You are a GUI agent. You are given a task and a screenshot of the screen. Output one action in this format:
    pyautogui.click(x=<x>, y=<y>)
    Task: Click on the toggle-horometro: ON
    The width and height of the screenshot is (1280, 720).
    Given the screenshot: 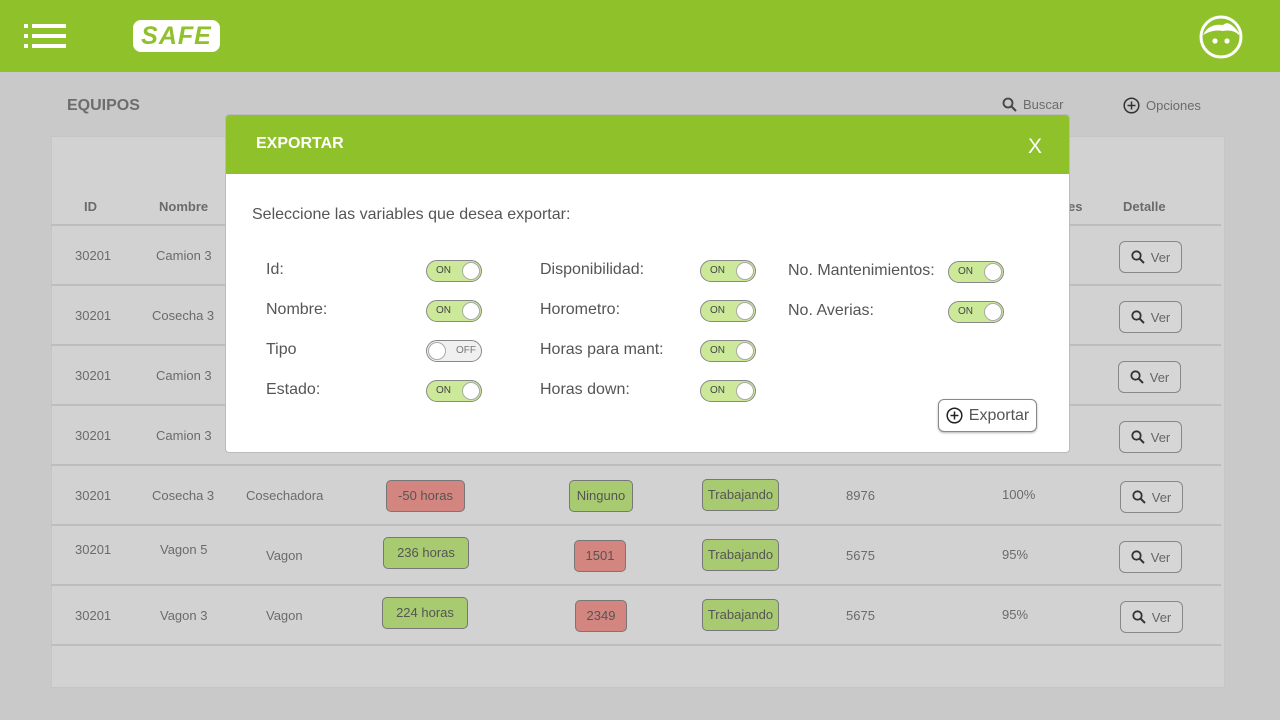 What is the action you would take?
    pyautogui.click(x=728, y=311)
    